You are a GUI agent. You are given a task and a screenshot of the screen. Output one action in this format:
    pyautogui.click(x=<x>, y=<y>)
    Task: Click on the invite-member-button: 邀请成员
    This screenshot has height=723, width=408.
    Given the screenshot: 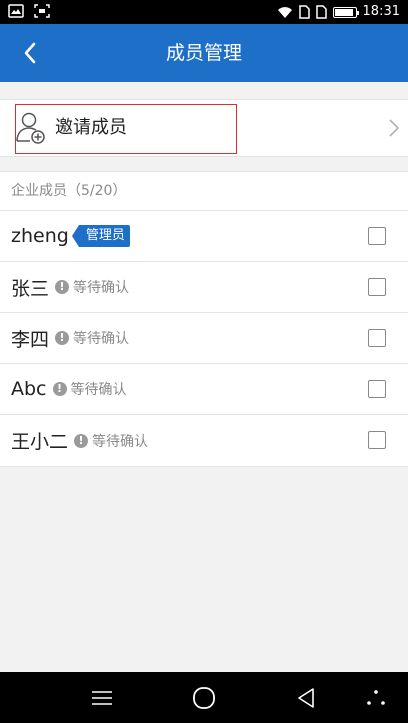 What is the action you would take?
    pyautogui.click(x=204, y=128)
    